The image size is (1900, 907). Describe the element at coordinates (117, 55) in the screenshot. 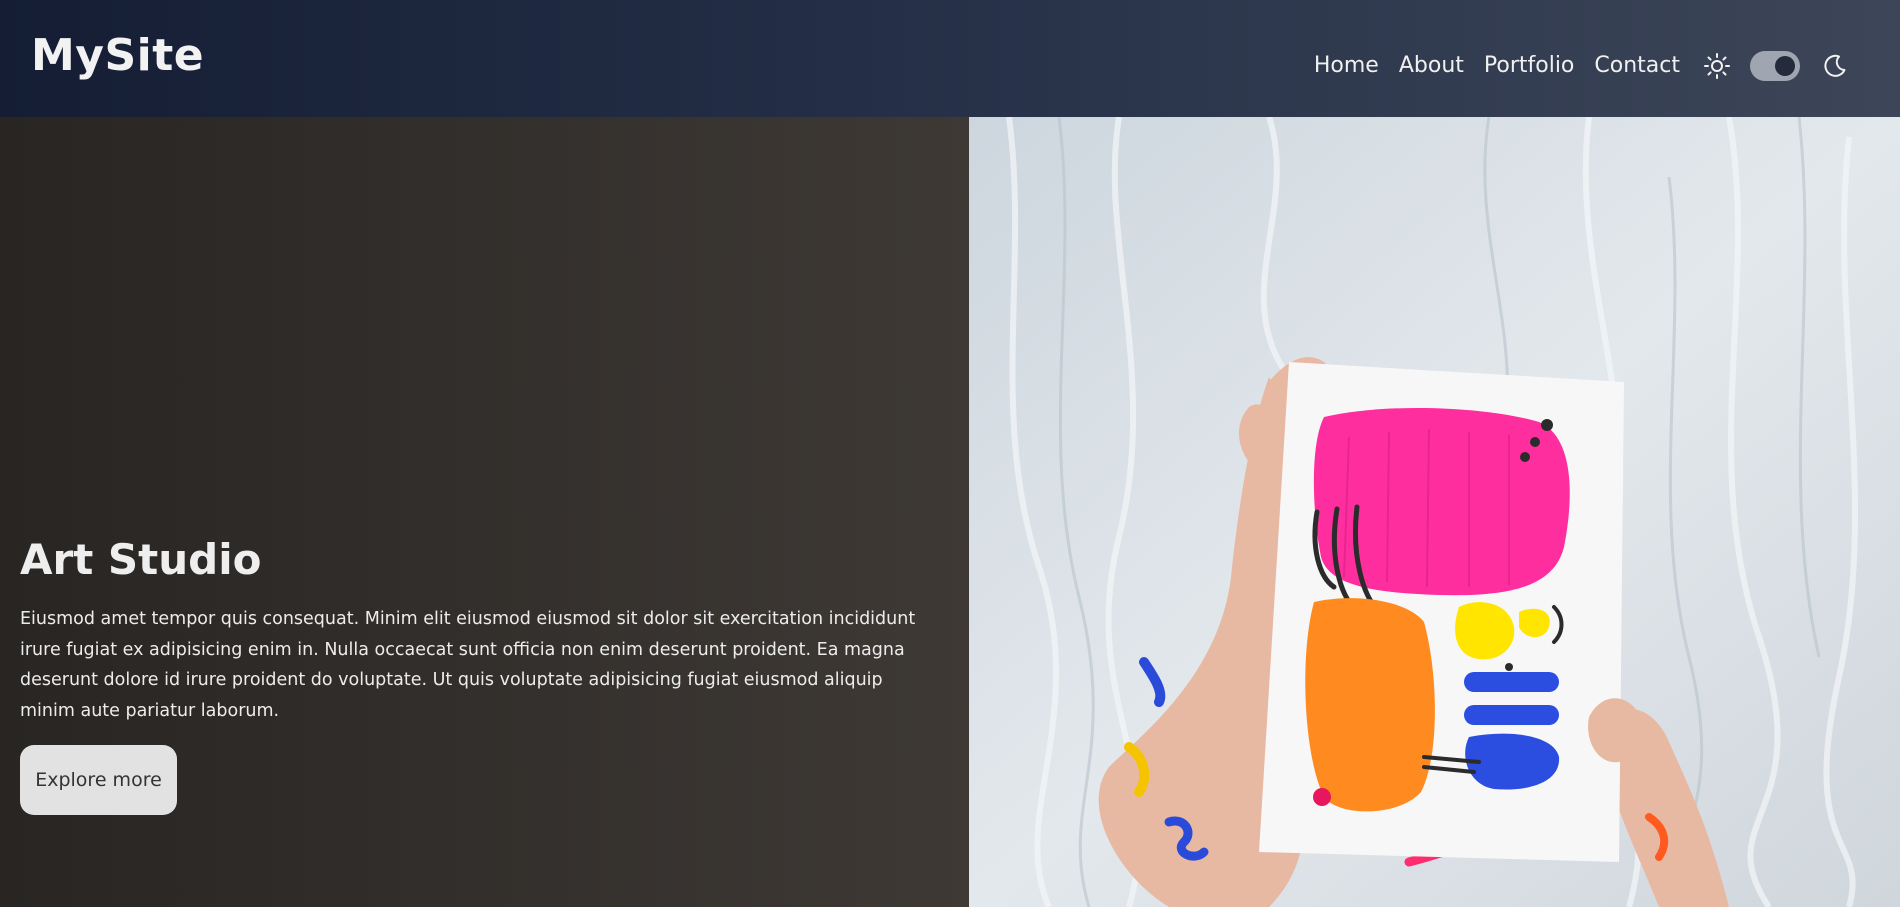

I see `site-logo: MySite` at that location.